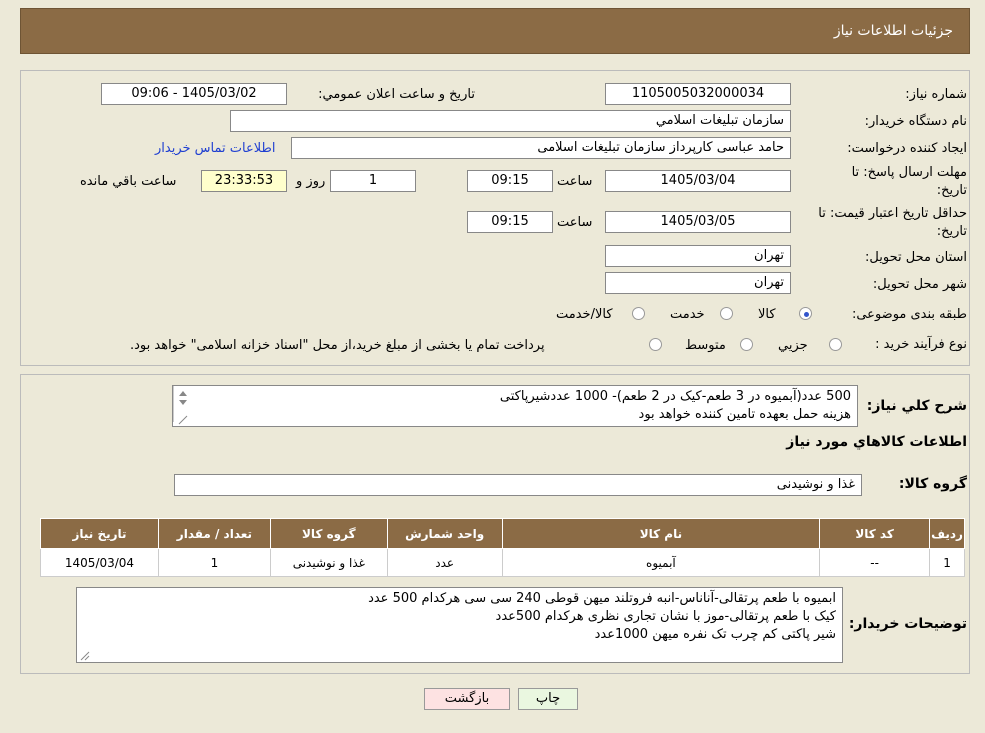 The image size is (985, 733). Describe the element at coordinates (907, 624) in the screenshot. I see `buyer-notes-label: توضيحات خريدار:` at that location.